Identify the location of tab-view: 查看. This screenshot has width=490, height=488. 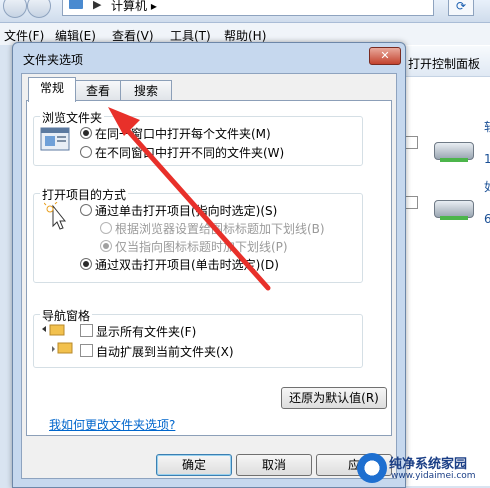
(98, 90).